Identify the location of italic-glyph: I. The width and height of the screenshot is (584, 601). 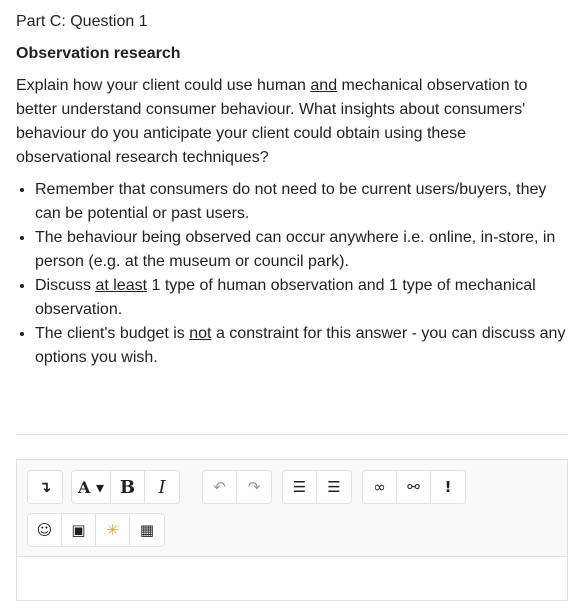
(162, 487).